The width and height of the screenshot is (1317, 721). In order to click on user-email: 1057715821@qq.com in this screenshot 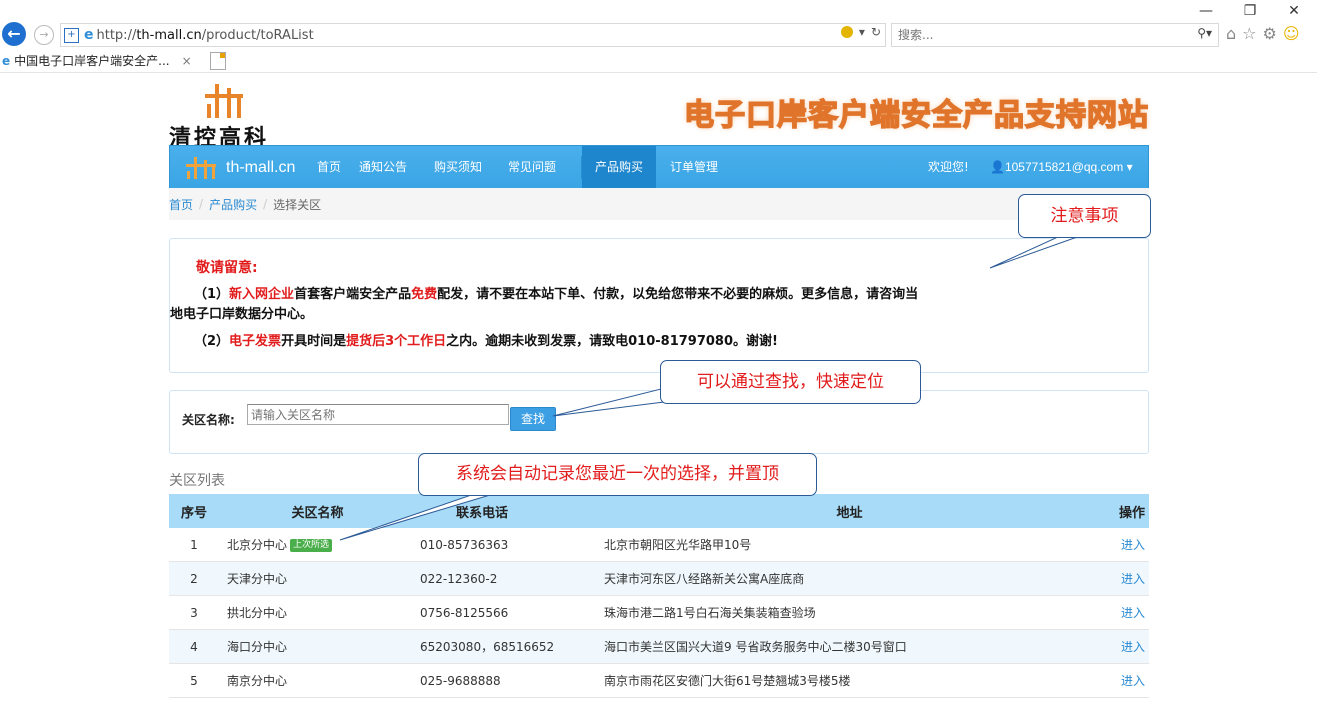, I will do `click(1064, 167)`.